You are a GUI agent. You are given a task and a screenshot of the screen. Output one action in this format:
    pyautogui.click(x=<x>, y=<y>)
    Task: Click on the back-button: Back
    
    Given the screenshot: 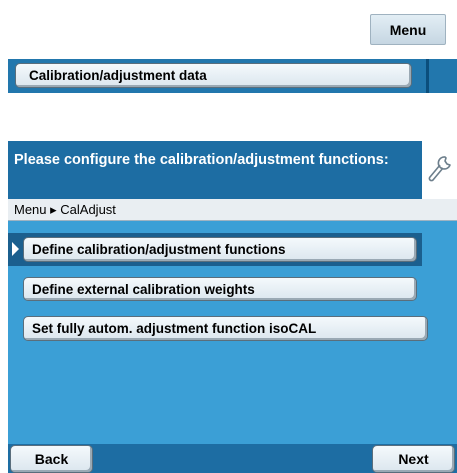 What is the action you would take?
    pyautogui.click(x=51, y=459)
    